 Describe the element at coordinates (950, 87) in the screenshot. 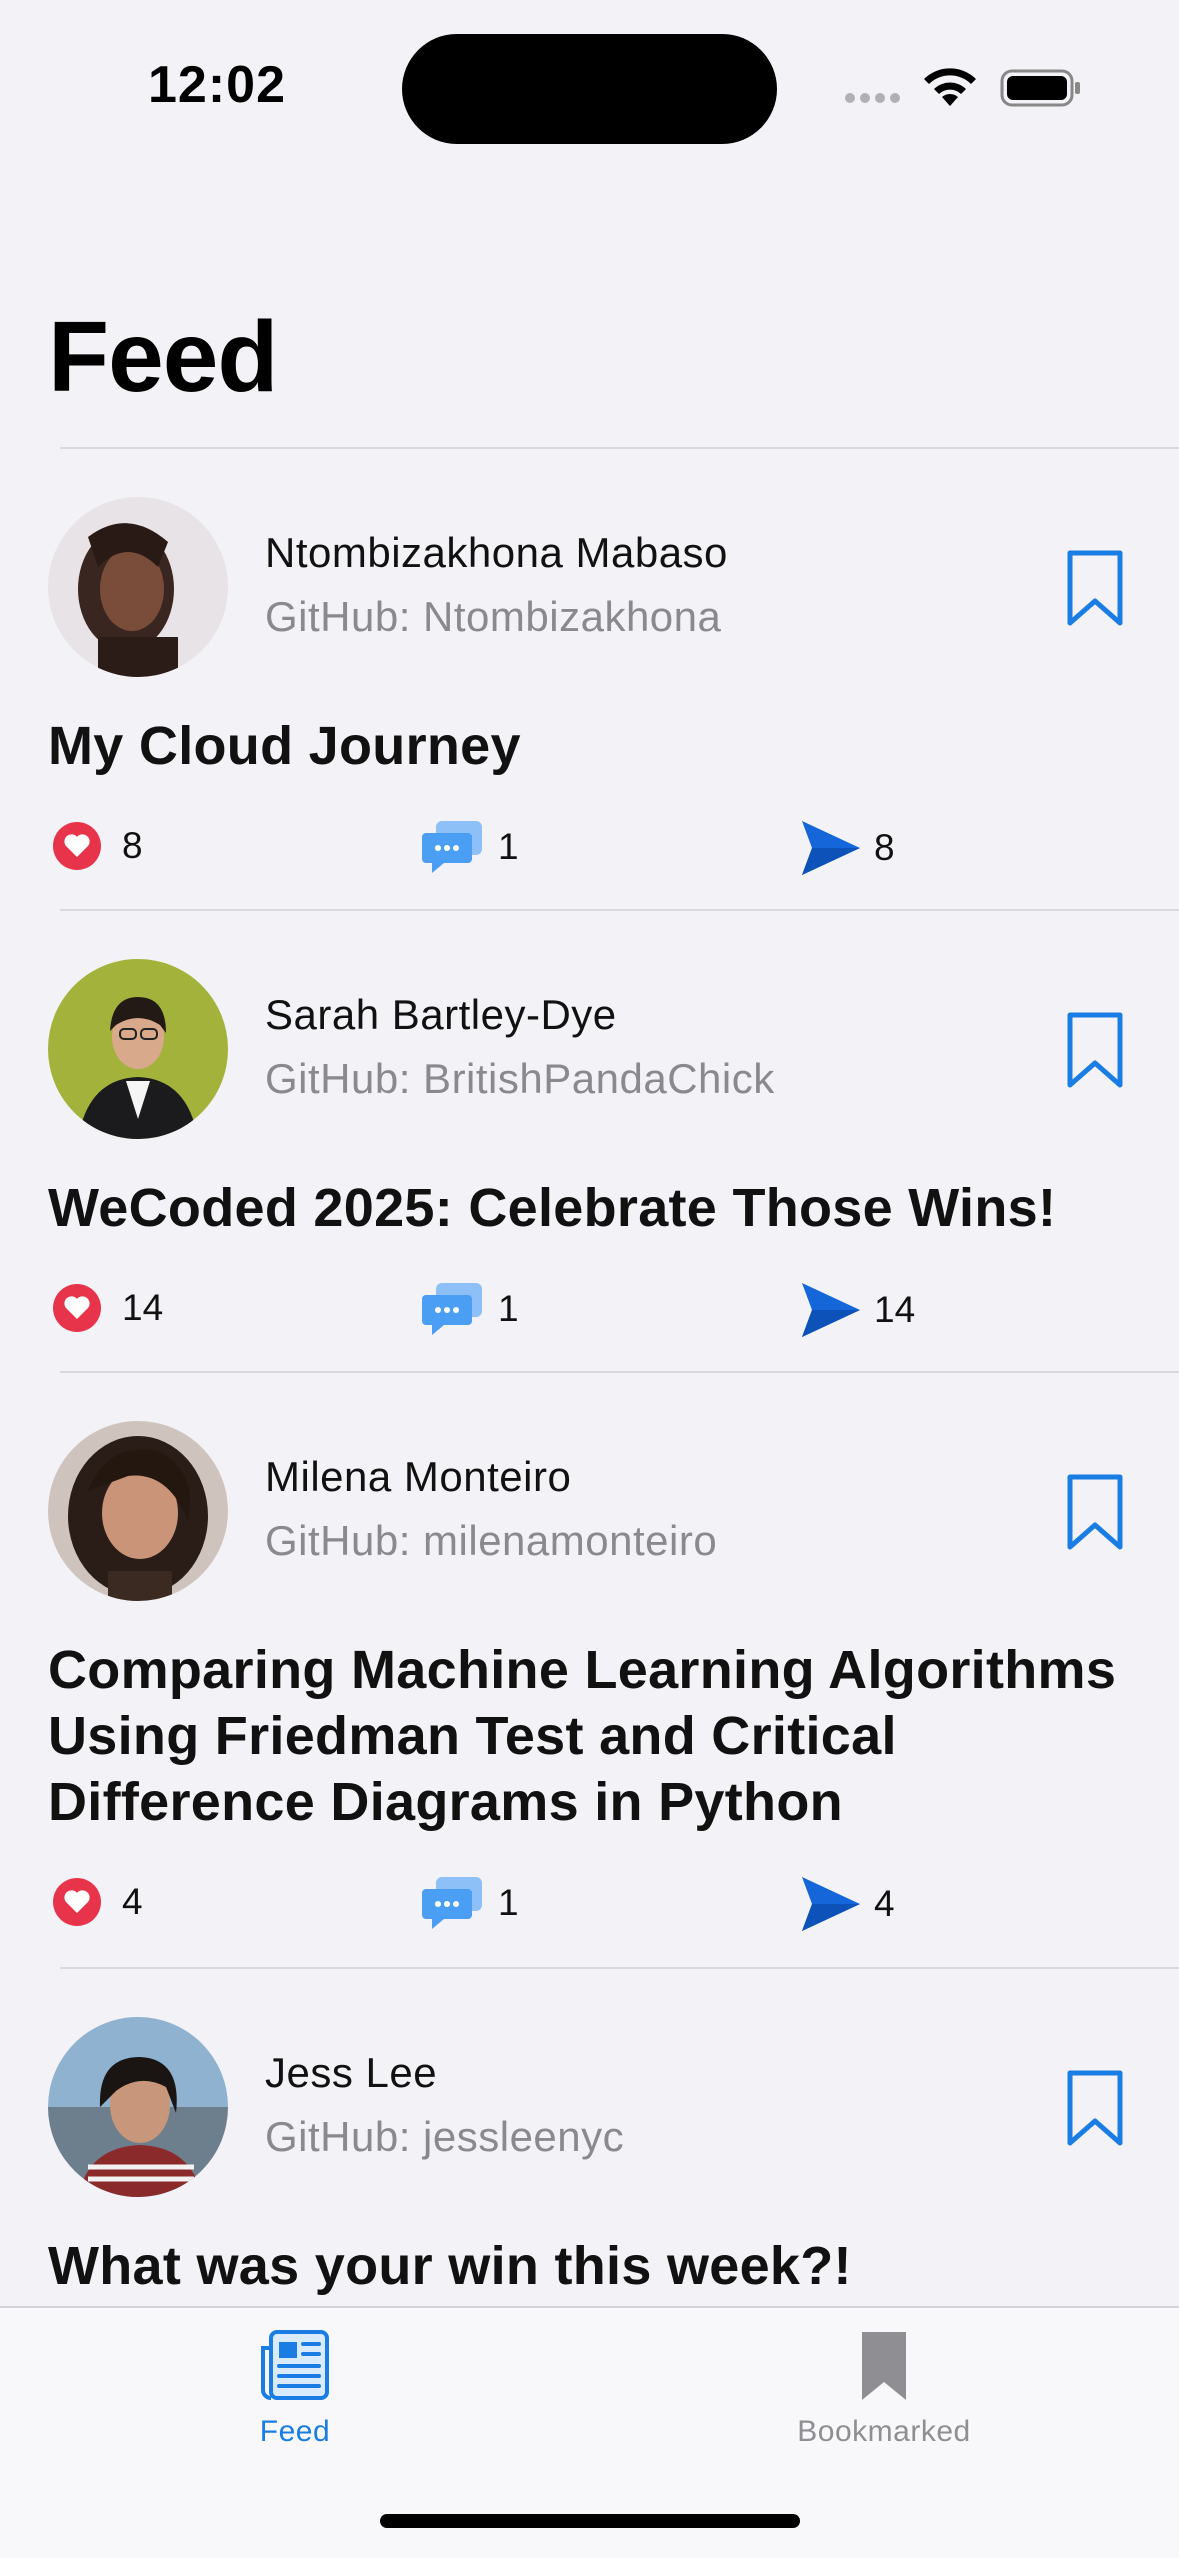

I see `wifi-icon` at that location.